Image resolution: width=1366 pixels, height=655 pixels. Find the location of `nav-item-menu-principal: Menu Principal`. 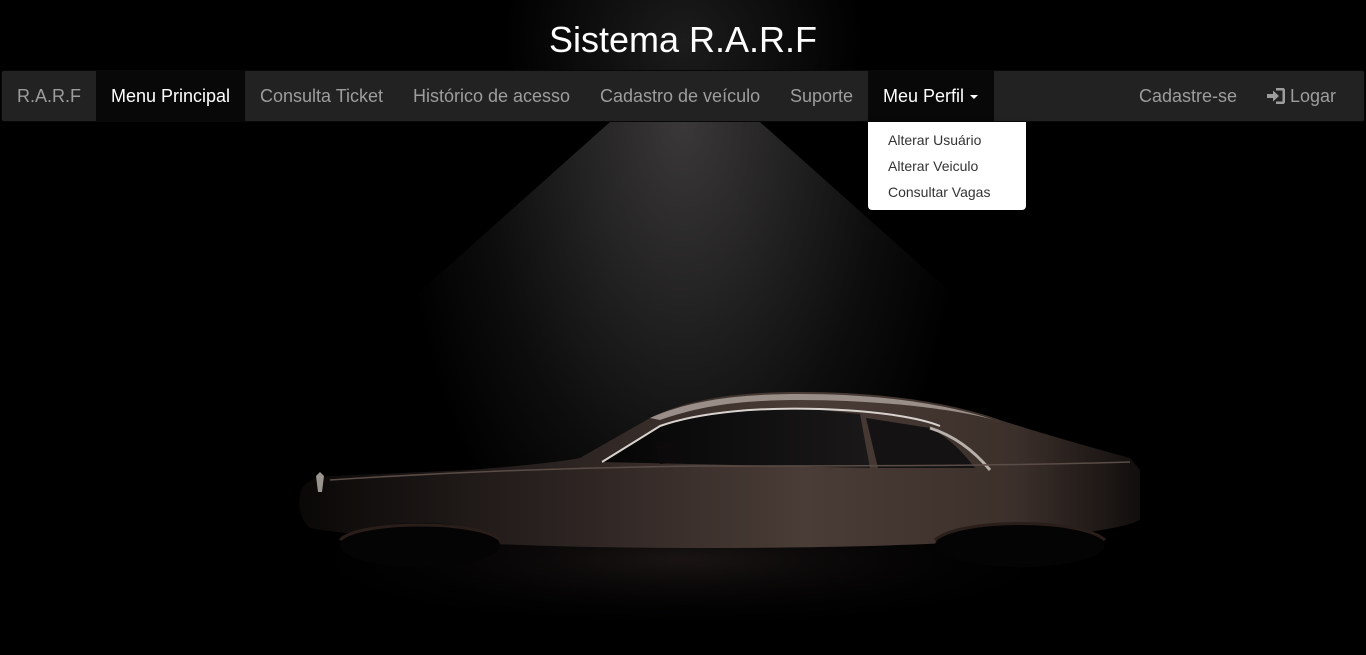

nav-item-menu-principal: Menu Principal is located at coordinates (170, 96).